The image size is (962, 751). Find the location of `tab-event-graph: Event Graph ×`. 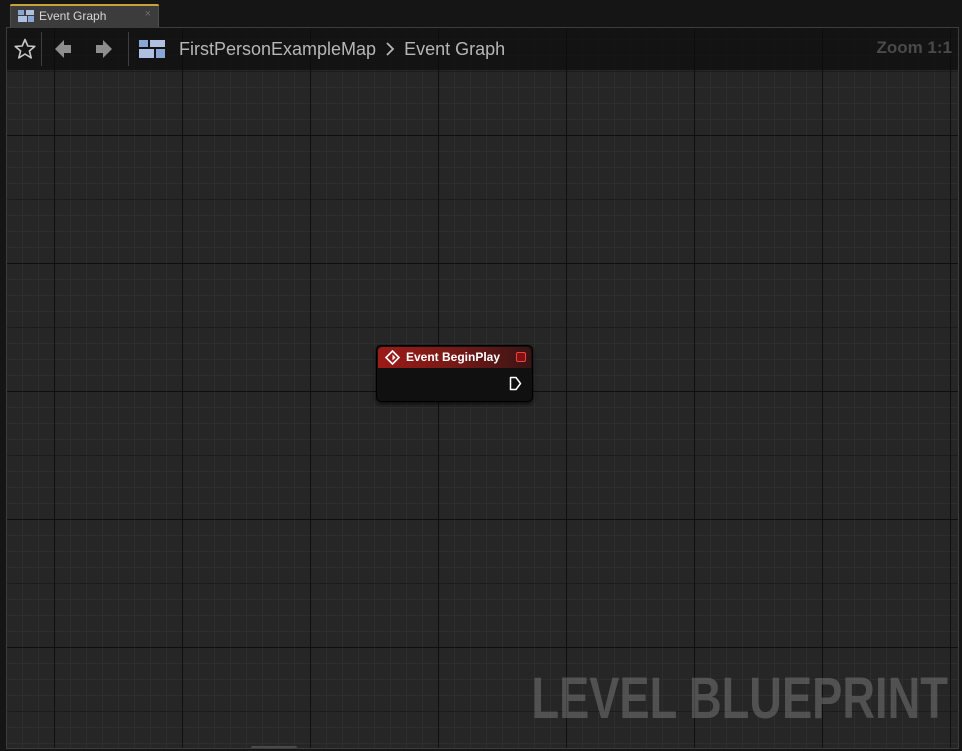

tab-event-graph: Event Graph × is located at coordinates (84, 15).